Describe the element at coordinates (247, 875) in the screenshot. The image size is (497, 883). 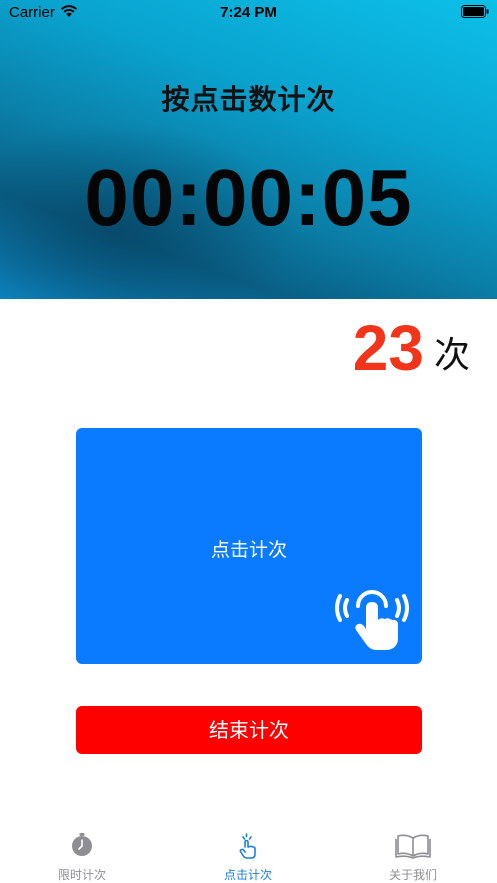
I see `tab-label-tap: 点击计次` at that location.